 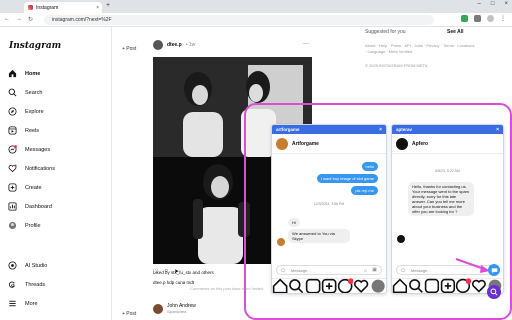 What do you see at coordinates (23, 303) in the screenshot?
I see `sidebar-item-more: More` at bounding box center [23, 303].